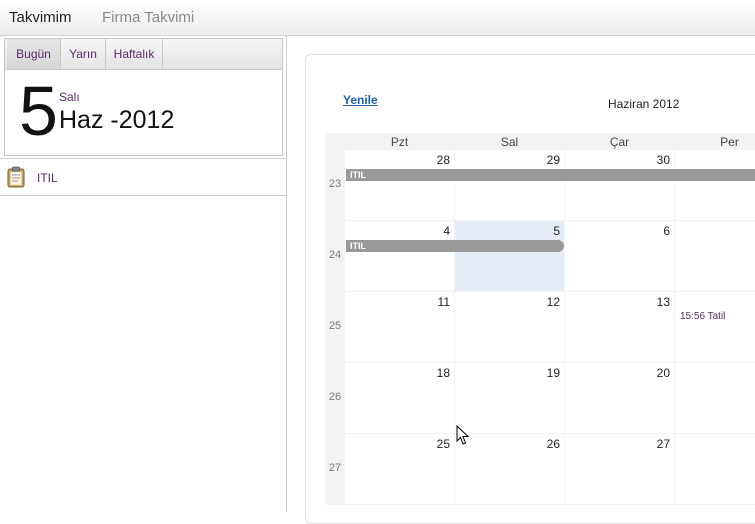 The height and width of the screenshot is (524, 755). What do you see at coordinates (619, 256) in the screenshot?
I see `day-cell: 6` at bounding box center [619, 256].